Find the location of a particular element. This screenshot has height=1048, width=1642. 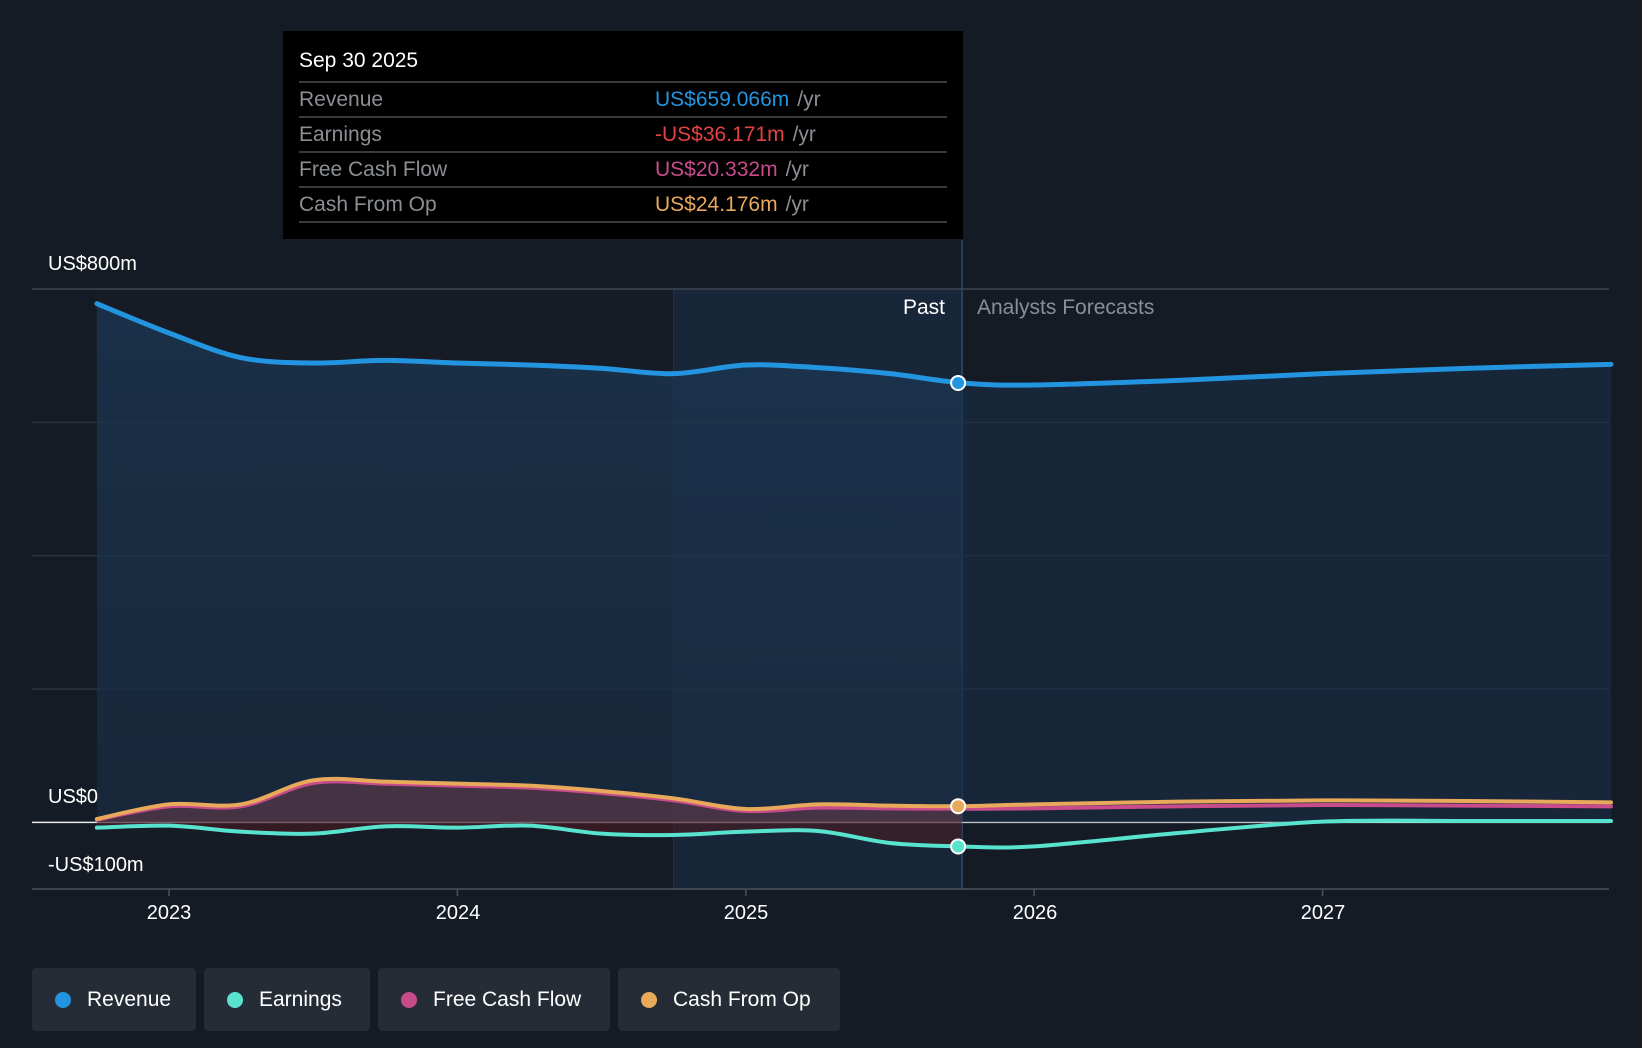

tooltip-label: Free Cash Flow is located at coordinates (373, 169).